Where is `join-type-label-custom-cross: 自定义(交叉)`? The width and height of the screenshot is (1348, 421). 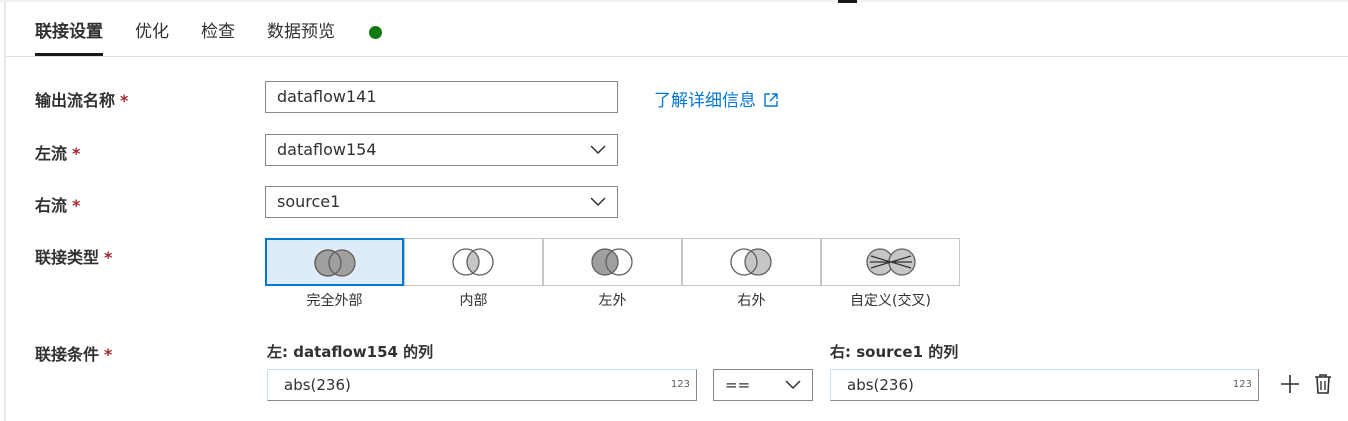 join-type-label-custom-cross: 自定义(交叉) is located at coordinates (890, 301).